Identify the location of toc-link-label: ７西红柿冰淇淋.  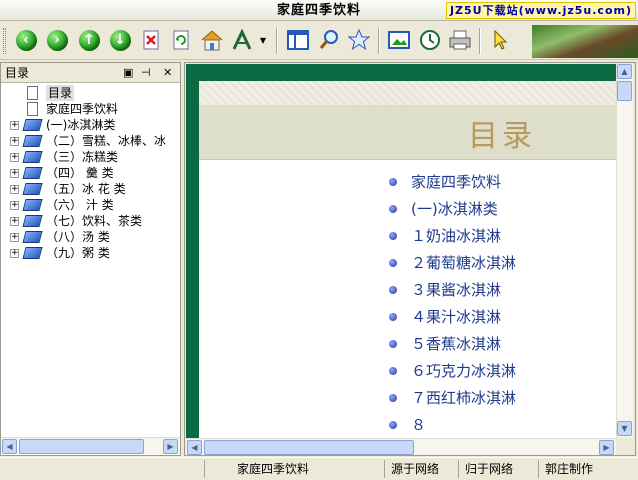
(464, 398).